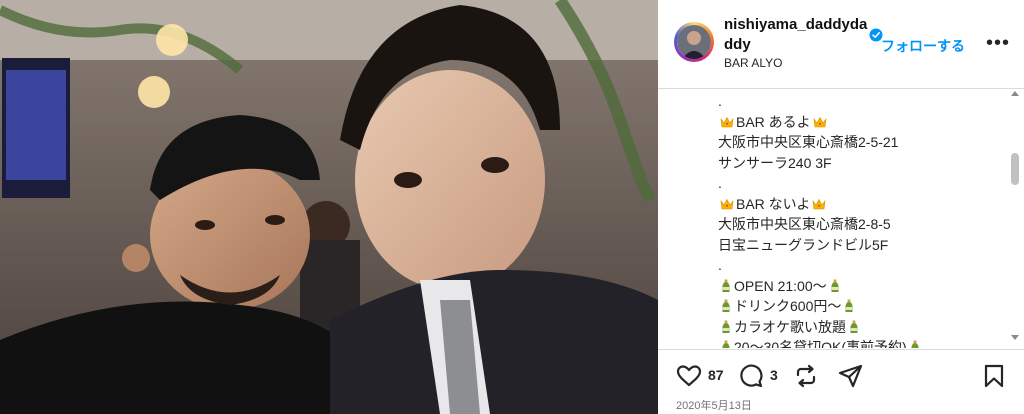 The image size is (1024, 414). I want to click on caption-scrollbar, so click(1015, 218).